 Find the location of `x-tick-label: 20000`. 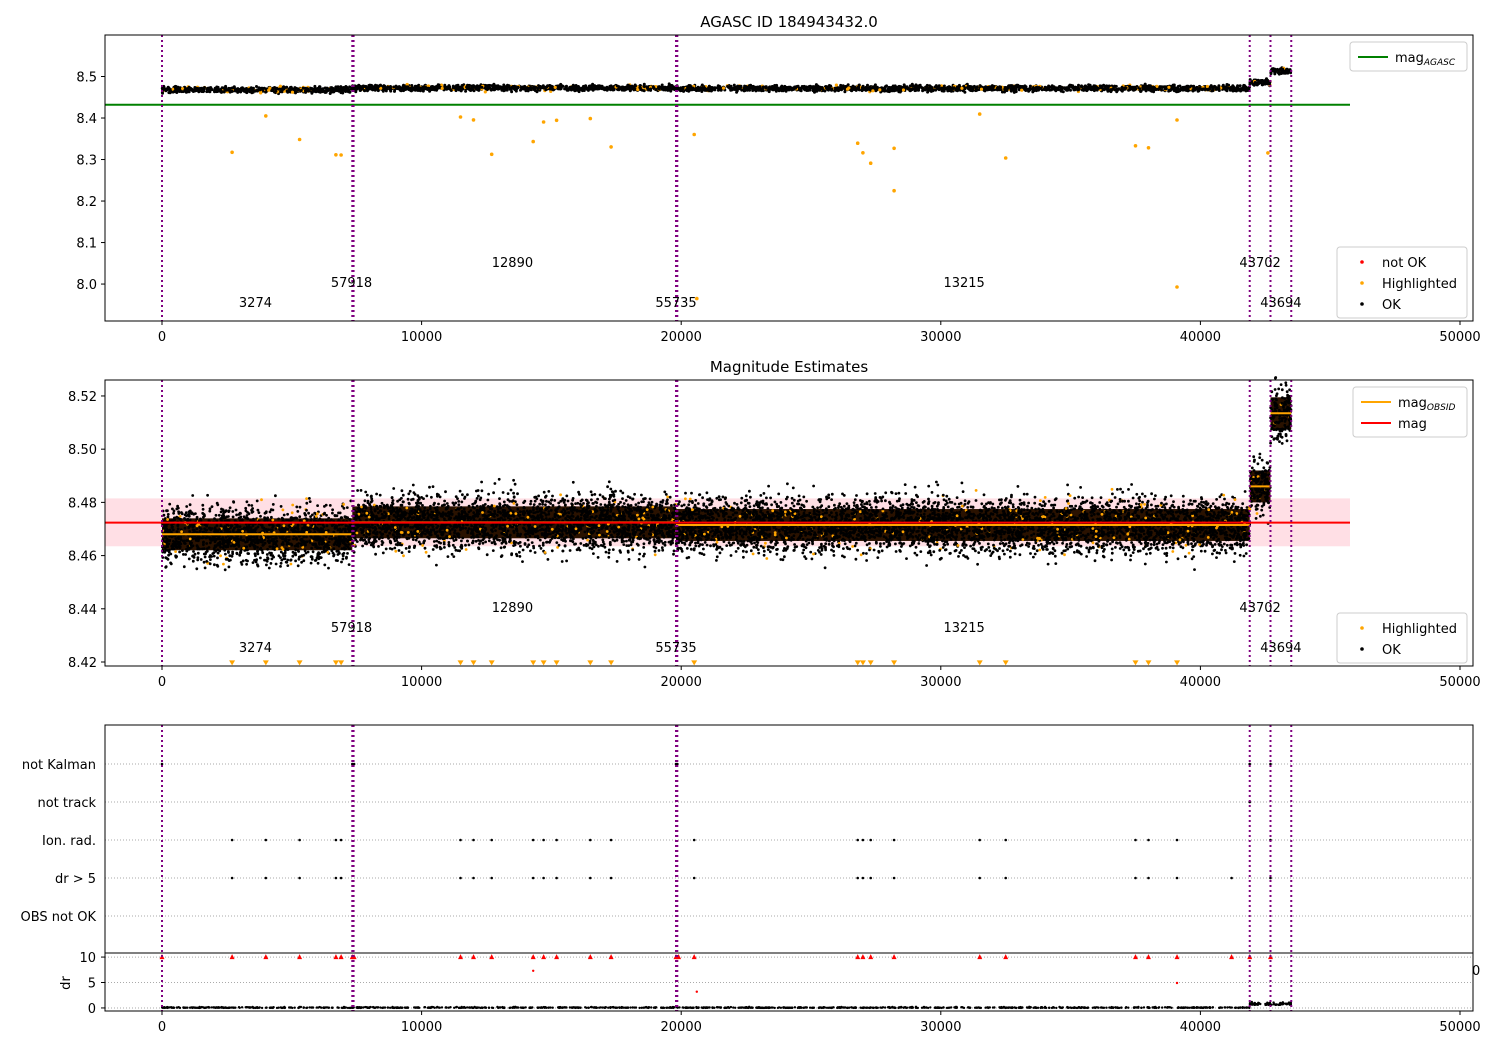

x-tick-label: 20000 is located at coordinates (681, 337).